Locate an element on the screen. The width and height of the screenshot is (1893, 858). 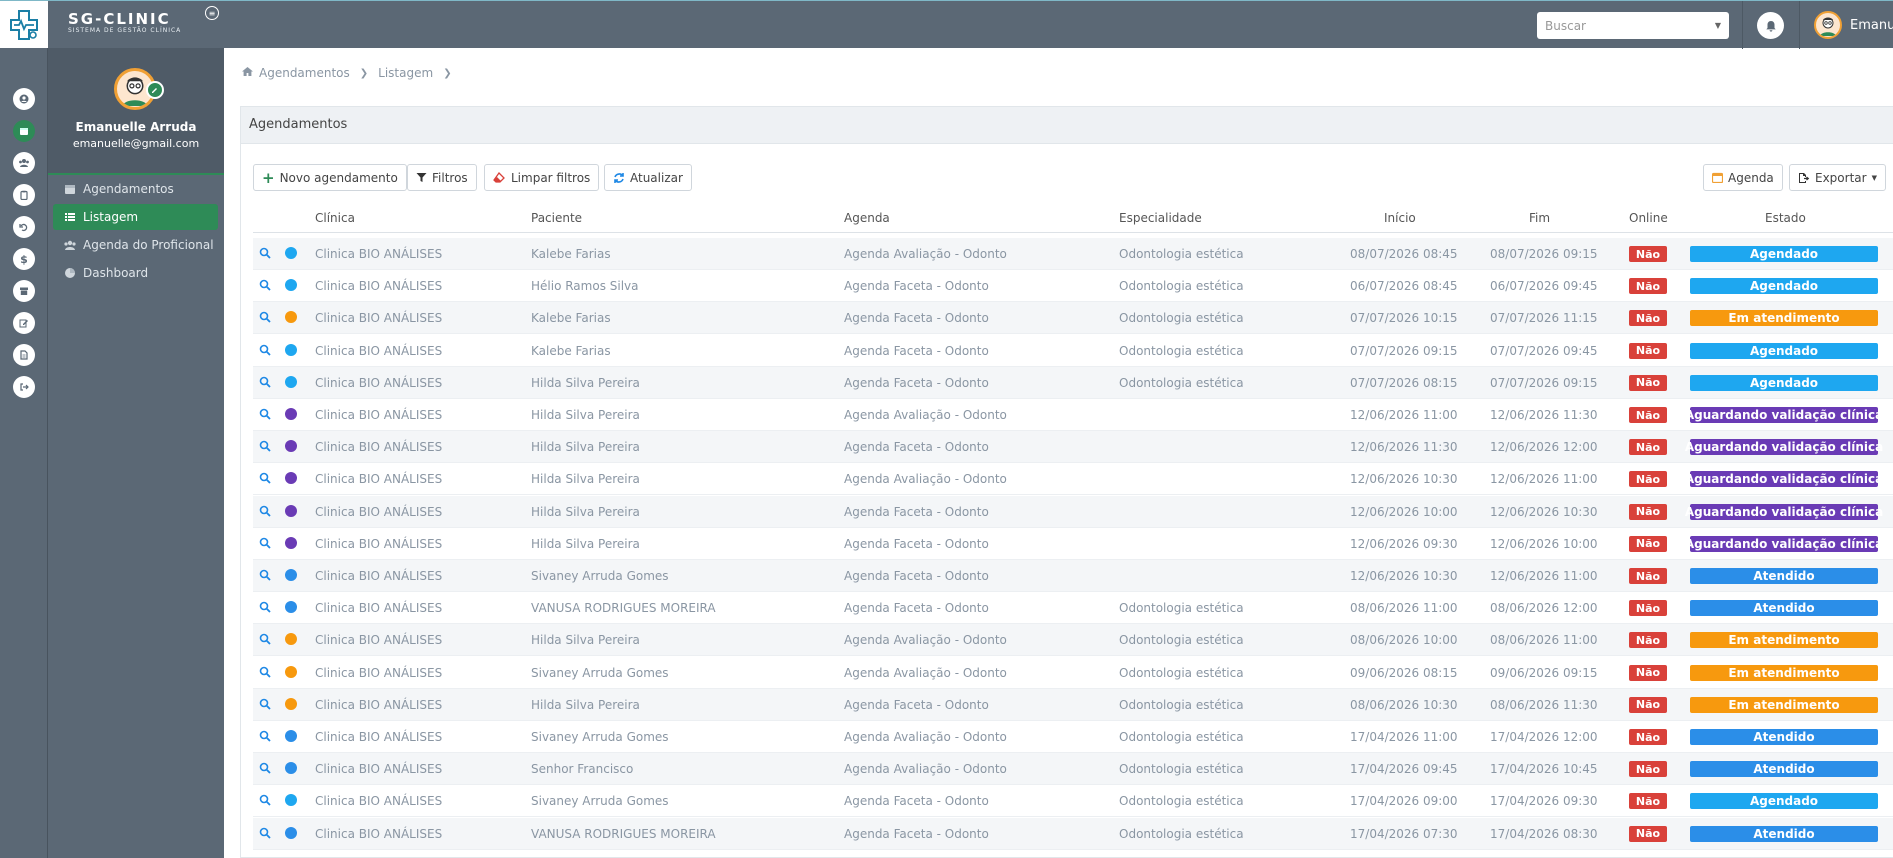
status-badge: Atendido is located at coordinates (1784, 608).